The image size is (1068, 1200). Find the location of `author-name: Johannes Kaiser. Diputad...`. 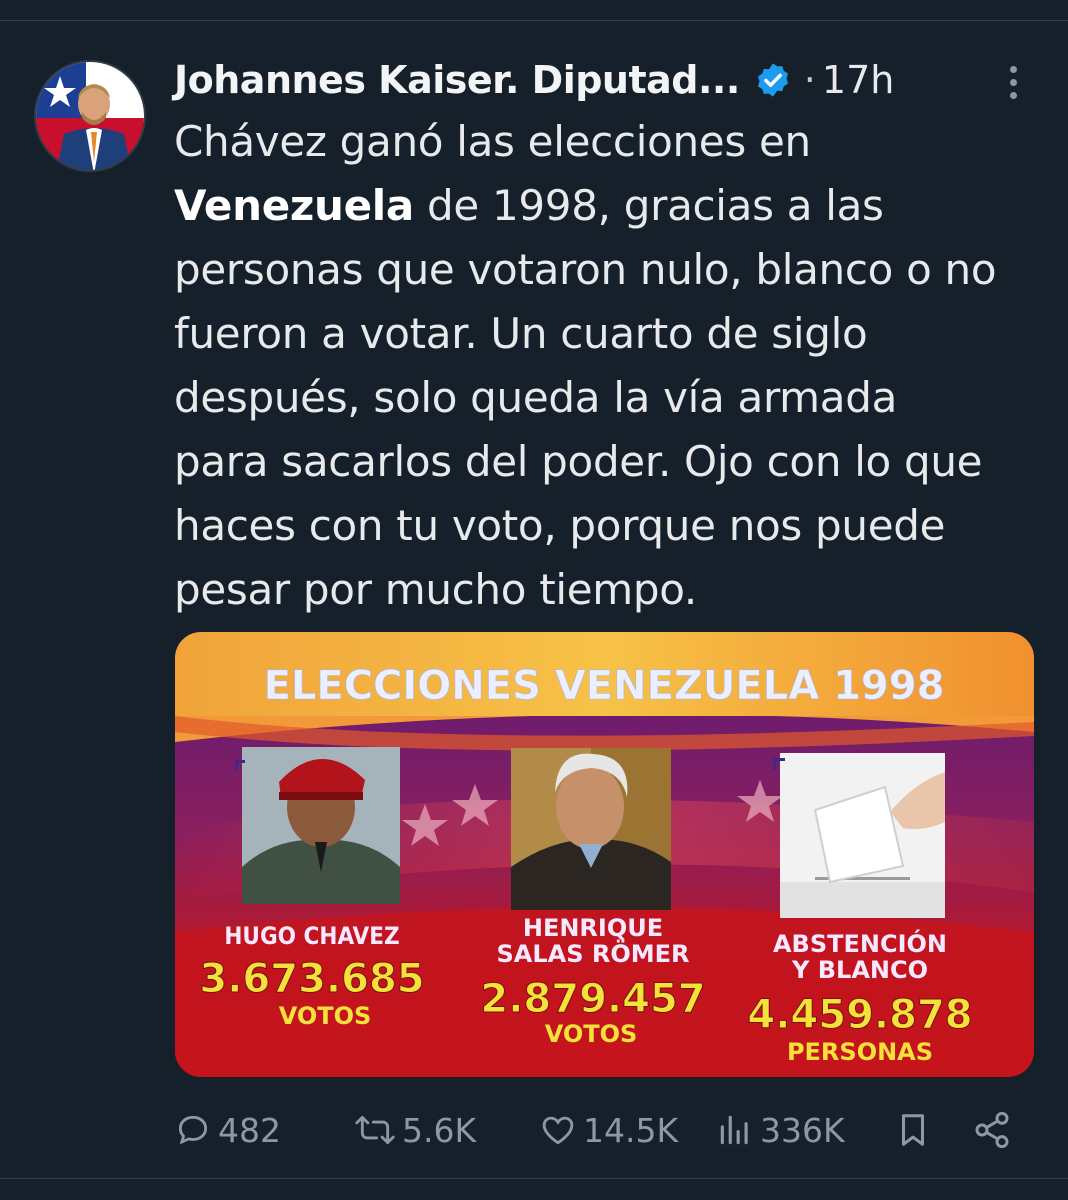

author-name: Johannes Kaiser. Diputad... is located at coordinates (457, 80).